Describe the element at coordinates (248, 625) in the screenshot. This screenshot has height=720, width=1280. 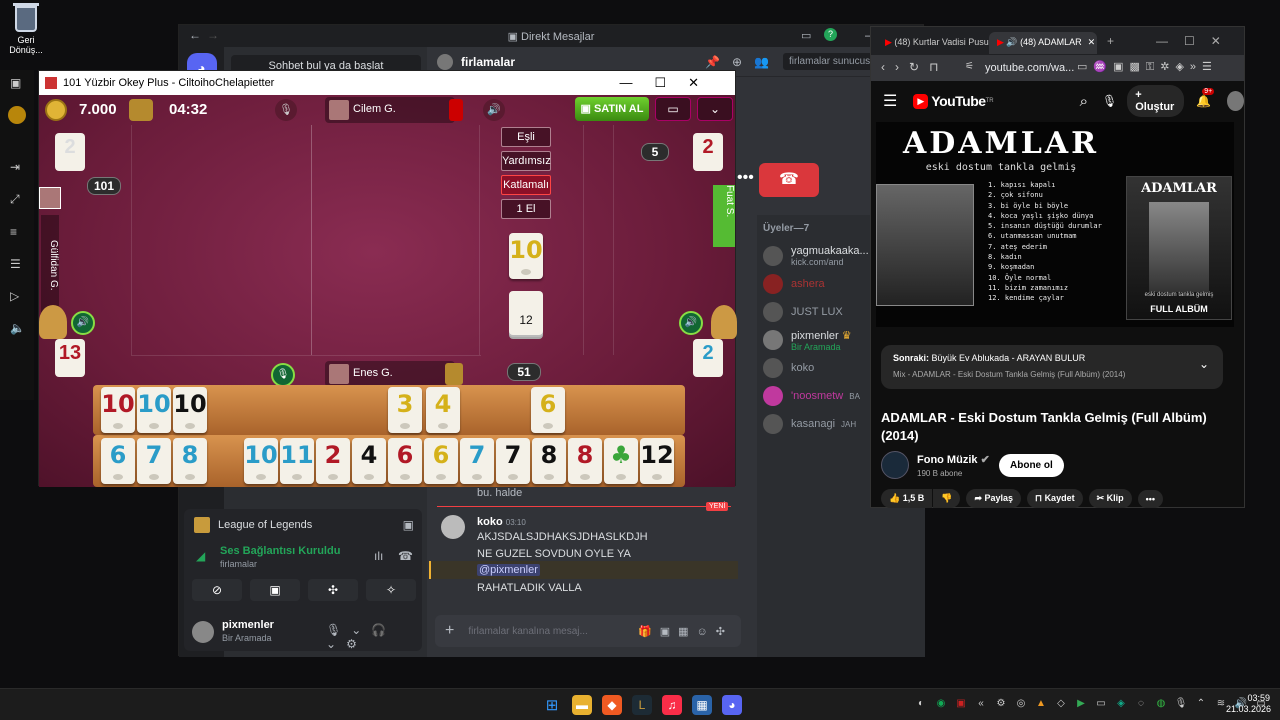
I see `user-name: pixmenler` at that location.